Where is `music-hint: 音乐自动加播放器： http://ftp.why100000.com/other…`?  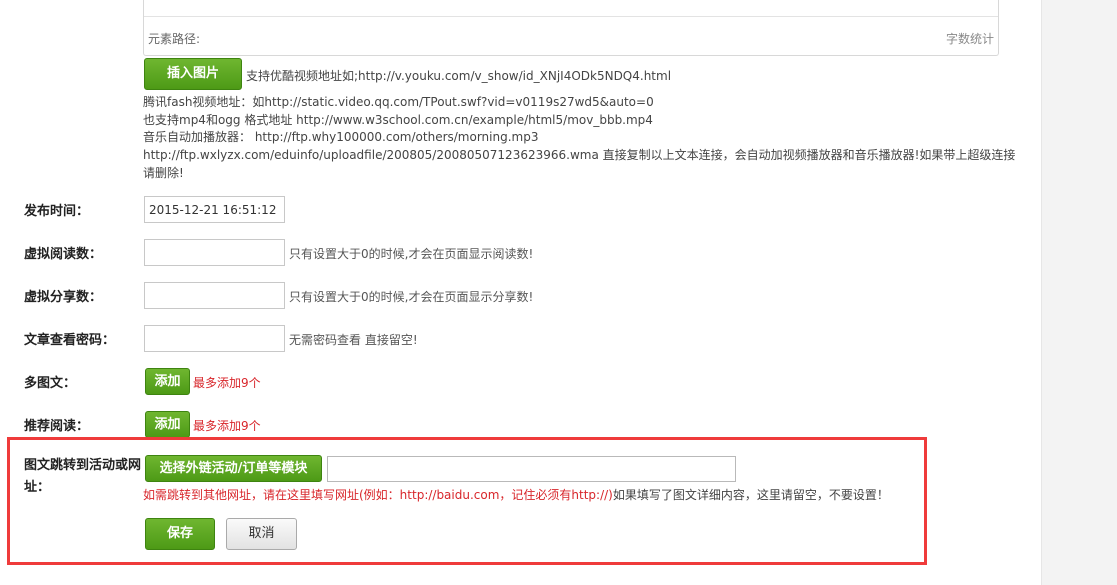
music-hint: 音乐自动加播放器： http://ftp.why100000.com/other… is located at coordinates (341, 137).